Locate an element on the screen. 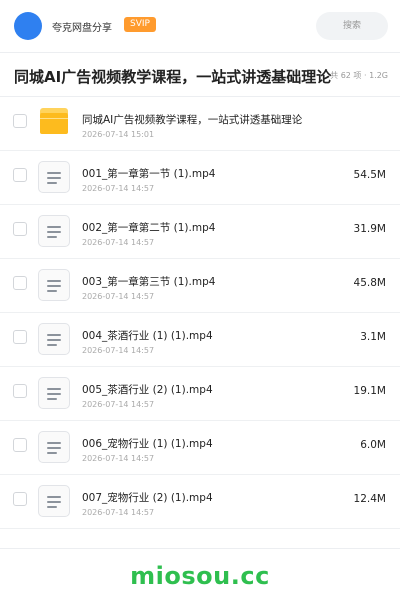 The image size is (400, 601). item-name: 007_宠物行业 (2) (1).mp4 is located at coordinates (147, 498).